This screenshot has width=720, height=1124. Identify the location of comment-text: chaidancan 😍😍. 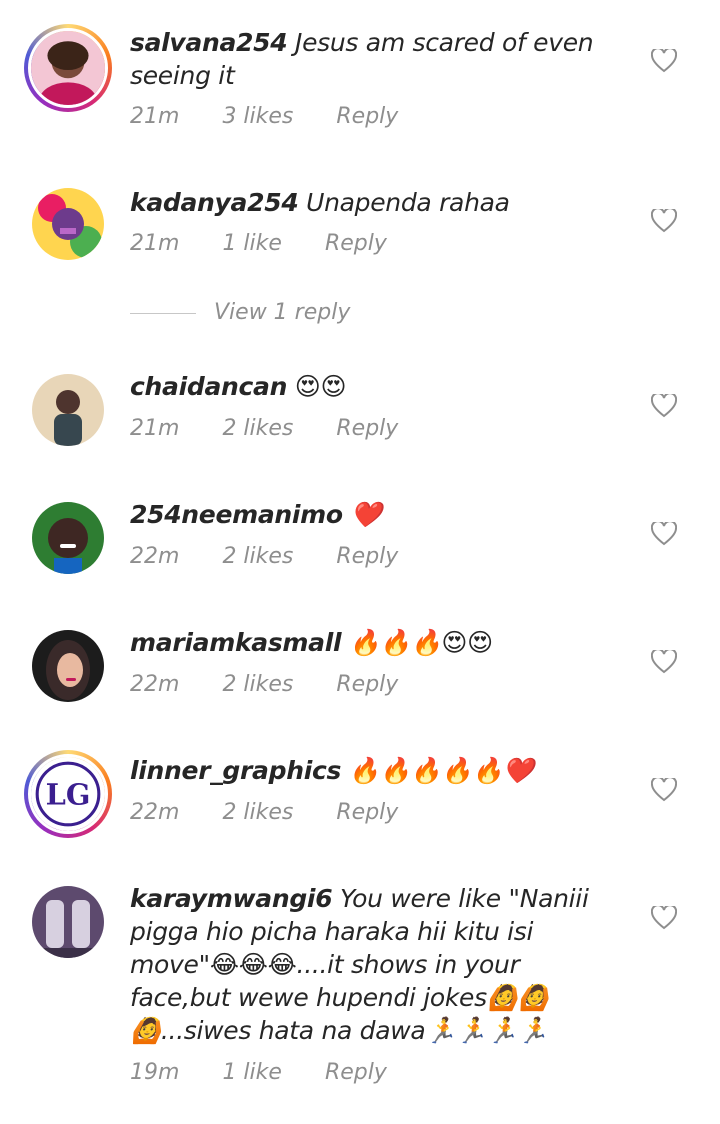
(370, 386).